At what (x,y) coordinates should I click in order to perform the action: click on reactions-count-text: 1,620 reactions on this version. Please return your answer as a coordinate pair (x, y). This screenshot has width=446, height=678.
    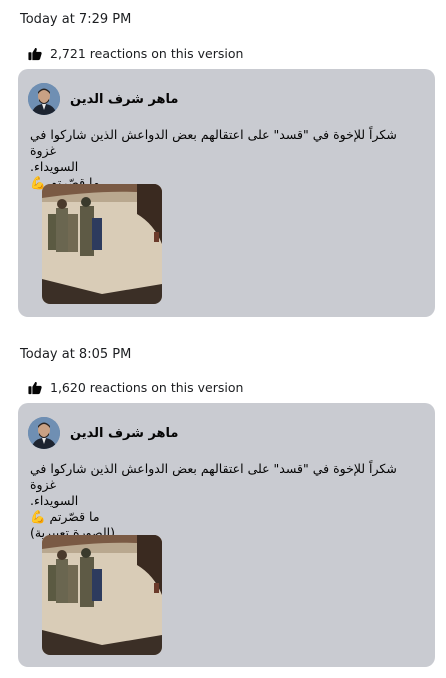
    Looking at the image, I should click on (147, 387).